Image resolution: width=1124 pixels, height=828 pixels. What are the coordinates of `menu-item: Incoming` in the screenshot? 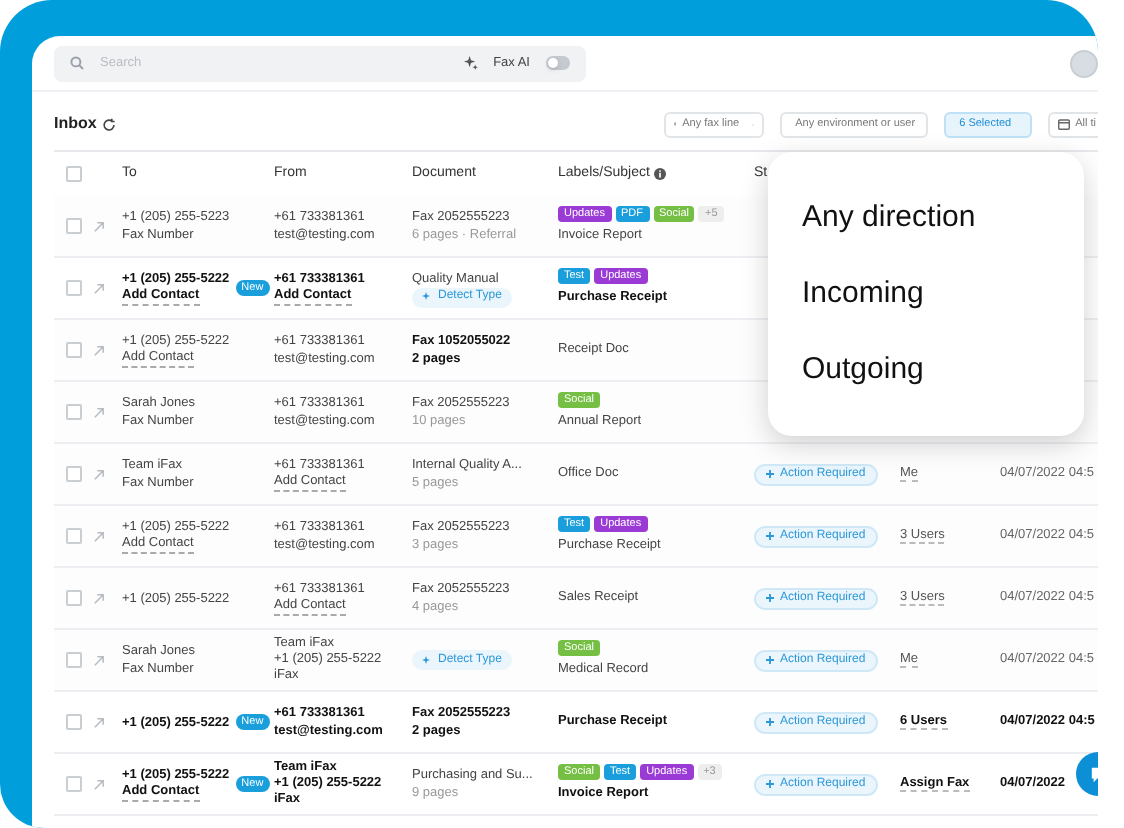 It's located at (943, 294).